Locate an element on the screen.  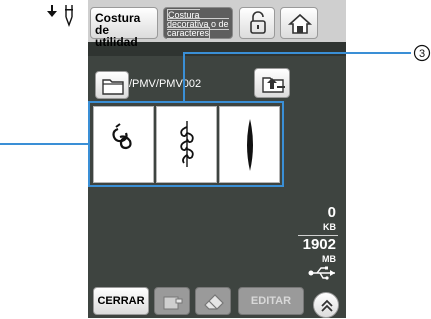
home-button is located at coordinates (299, 23).